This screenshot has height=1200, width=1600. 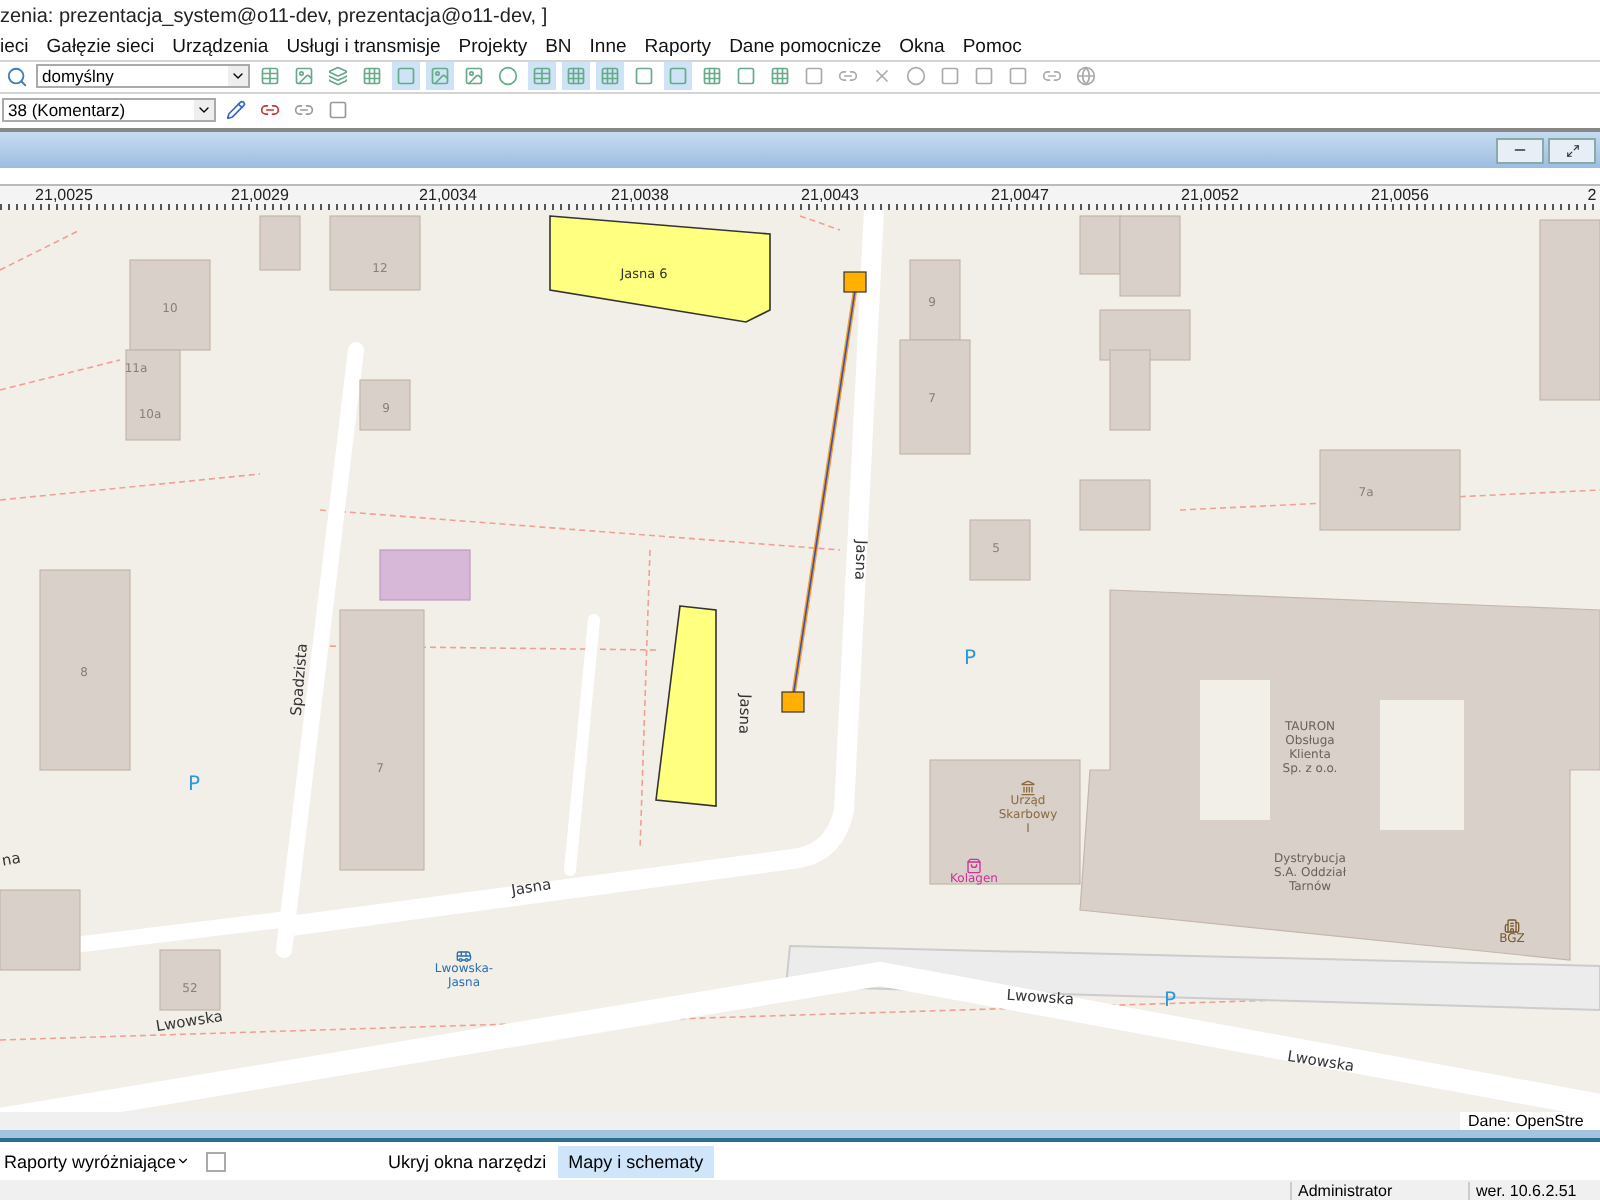 I want to click on hide-tools-button: Ukryj okna narzędzi, so click(x=467, y=1161).